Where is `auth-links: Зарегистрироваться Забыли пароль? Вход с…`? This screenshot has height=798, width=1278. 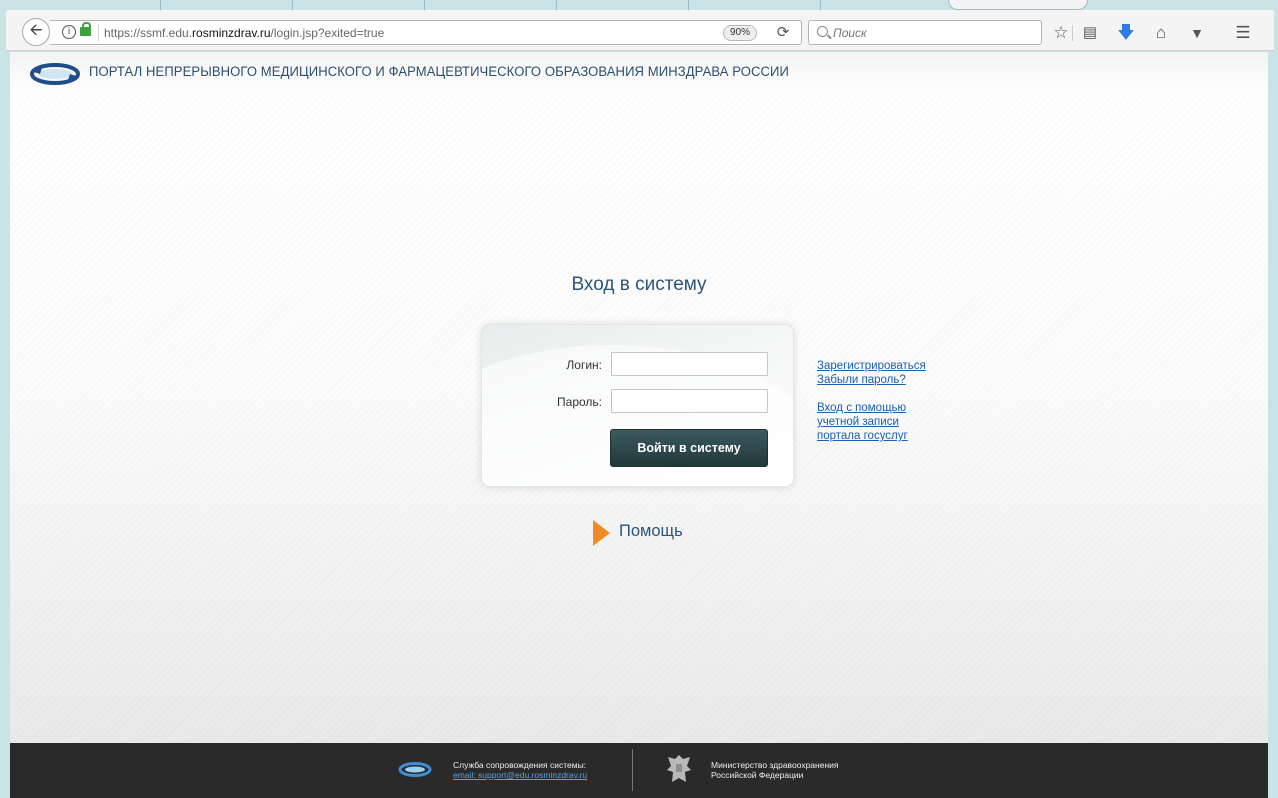
auth-links: Зарегистрироваться Забыли пароль? Вход с… is located at coordinates (871, 401).